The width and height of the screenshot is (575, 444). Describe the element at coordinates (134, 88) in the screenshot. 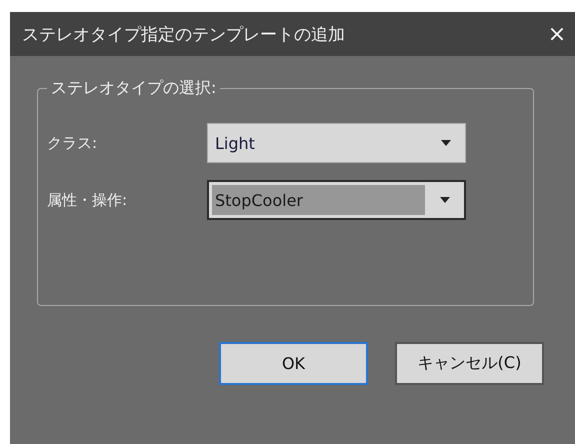

I see `group-title: ステレオタイプの選択:` at that location.